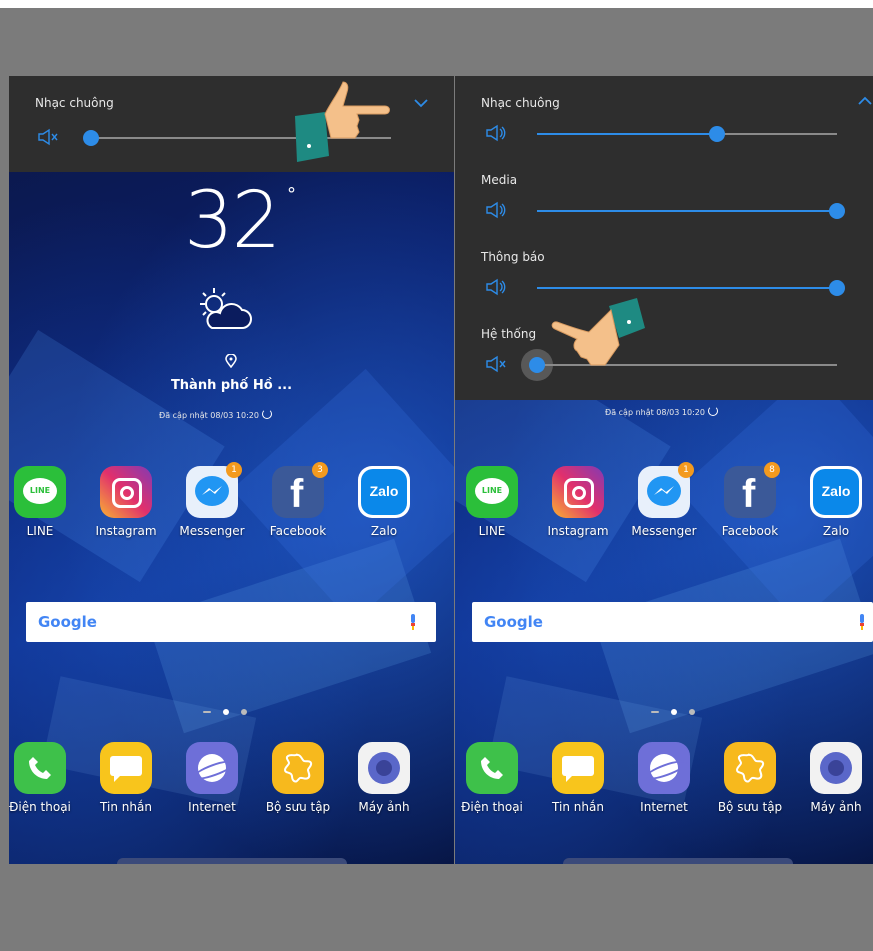  I want to click on app-label: Instagram, so click(126, 531).